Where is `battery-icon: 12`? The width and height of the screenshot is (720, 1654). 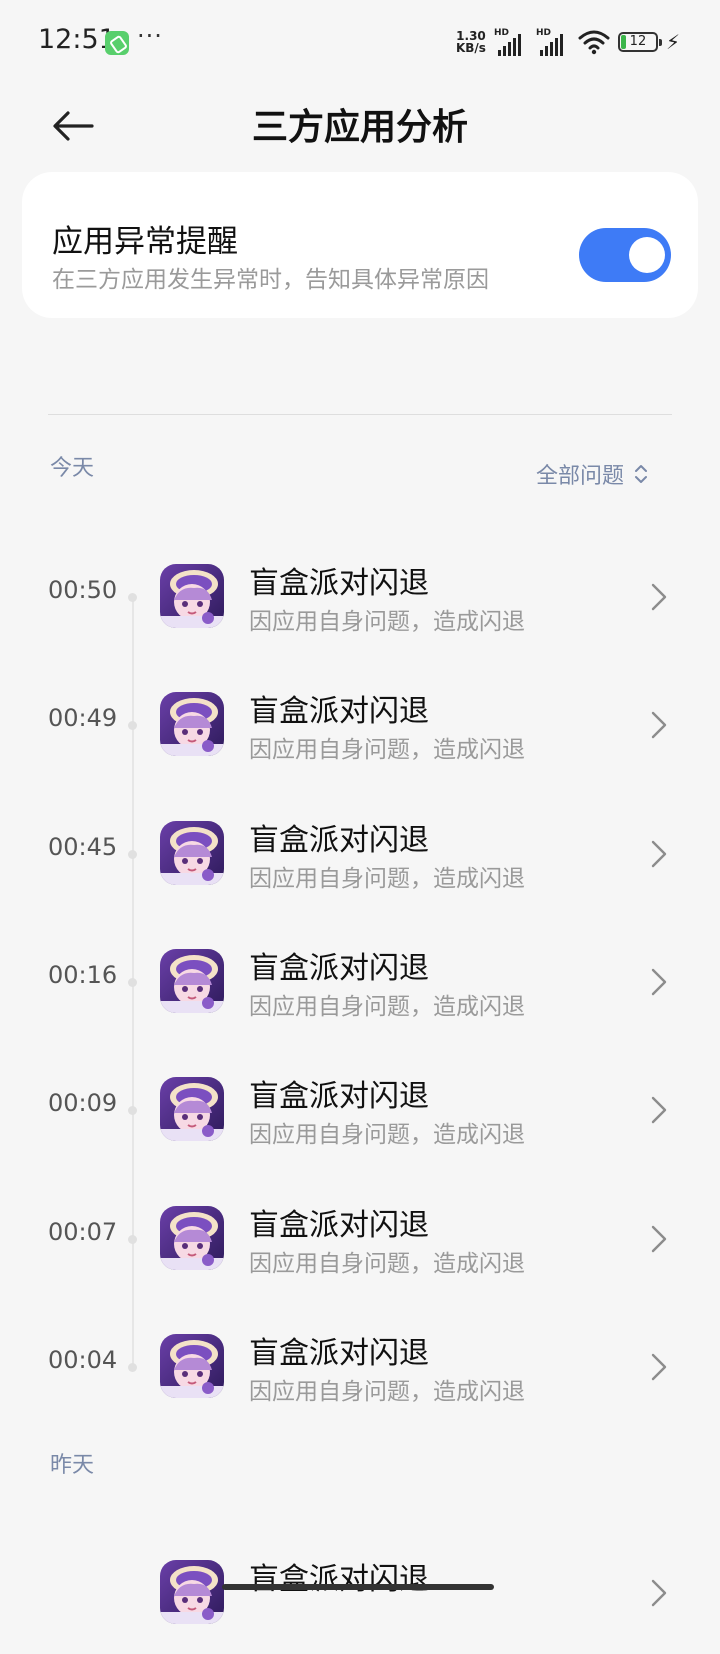 battery-icon: 12 is located at coordinates (639, 42).